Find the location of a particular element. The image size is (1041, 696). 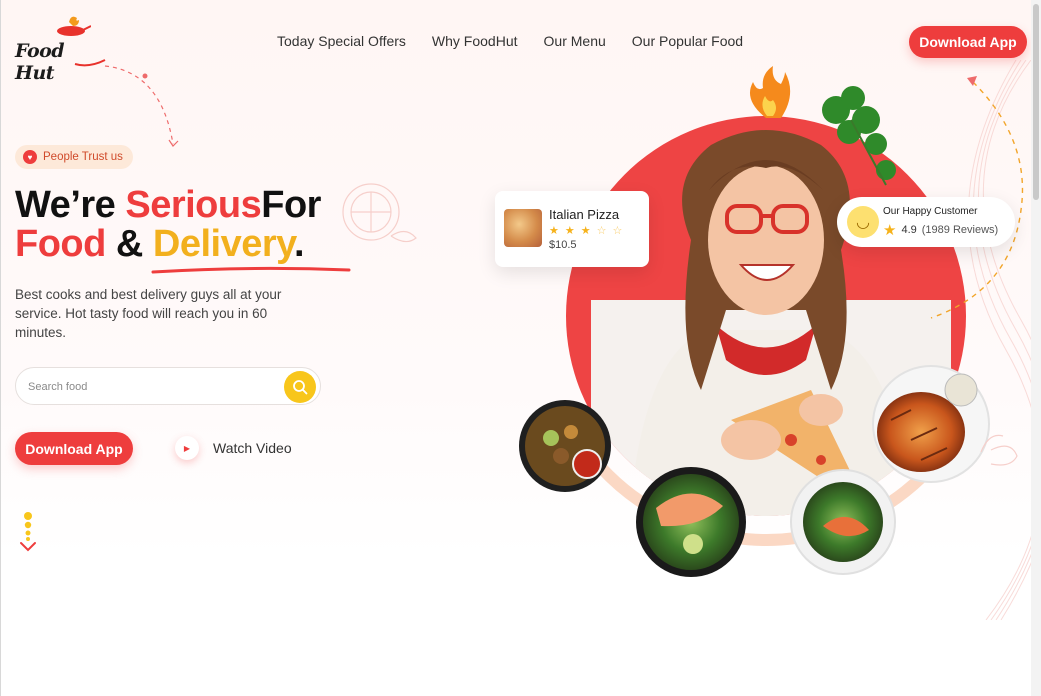

fire-icon is located at coordinates (770, 92).